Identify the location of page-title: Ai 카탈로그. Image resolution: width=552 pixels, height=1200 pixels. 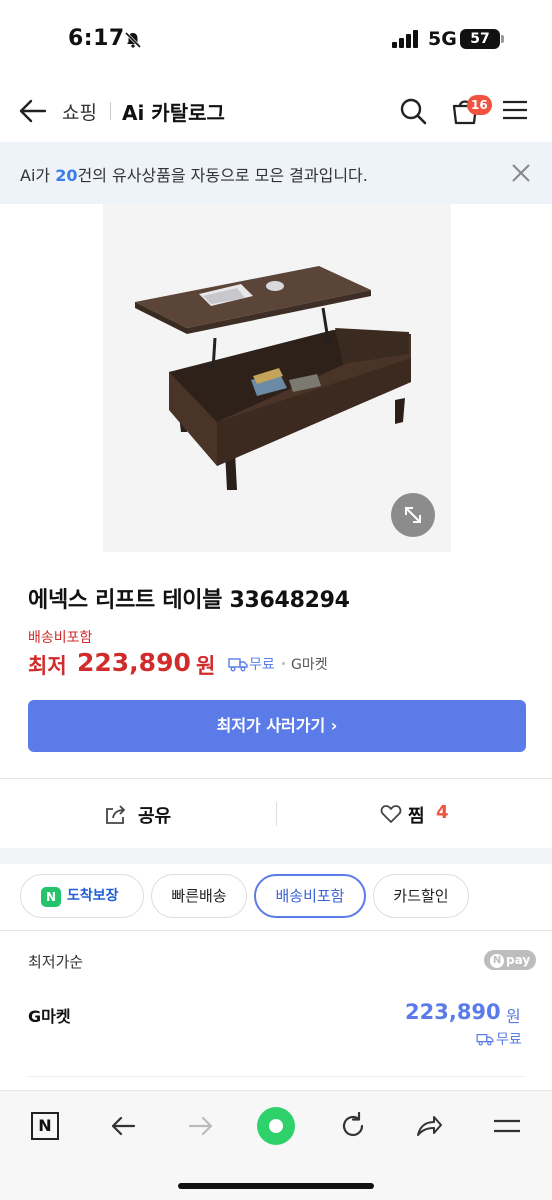
(173, 113).